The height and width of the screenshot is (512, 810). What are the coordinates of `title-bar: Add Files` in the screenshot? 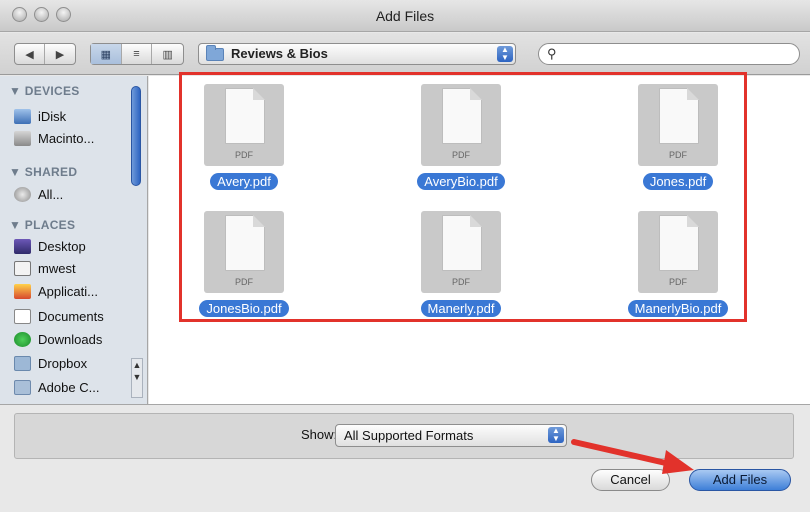 It's located at (405, 16).